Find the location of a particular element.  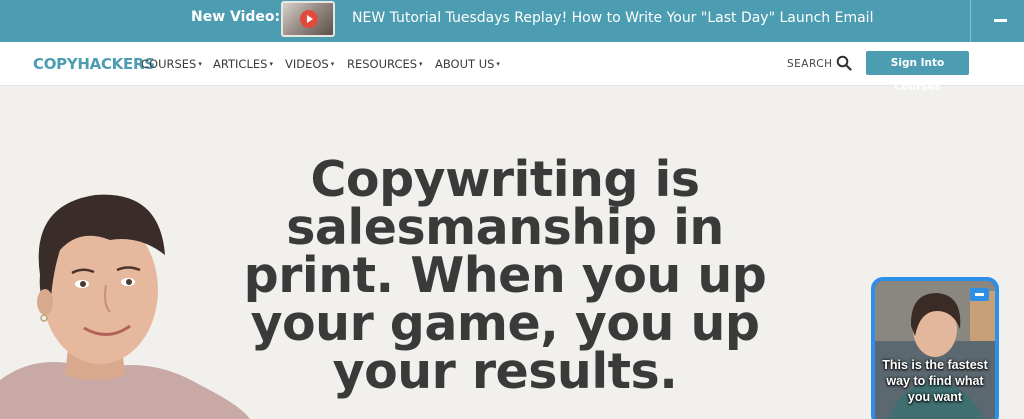

headline-line: your game, you up is located at coordinates (505, 323).